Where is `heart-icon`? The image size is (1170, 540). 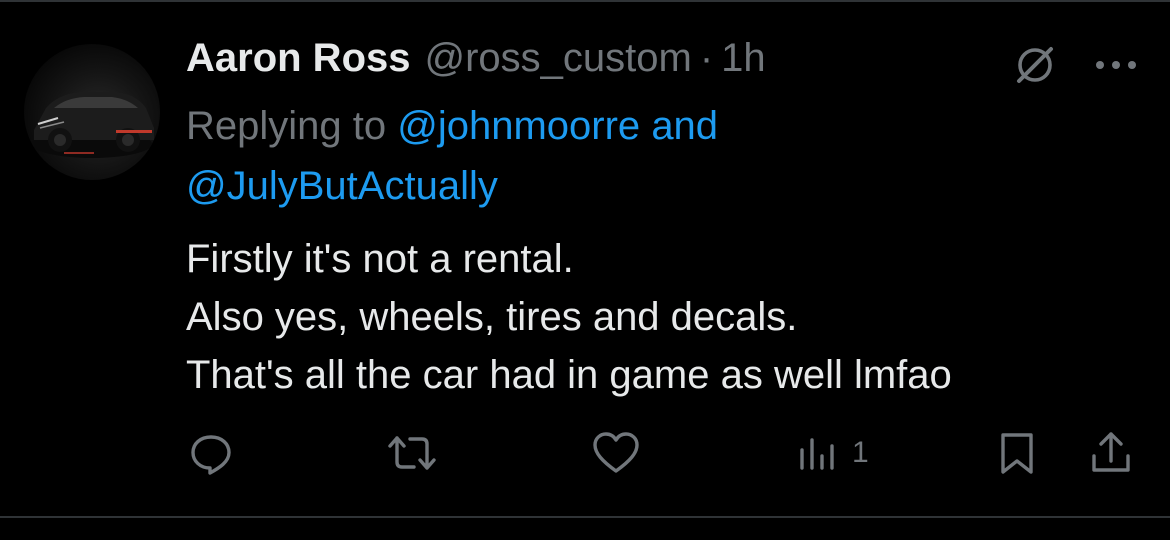 heart-icon is located at coordinates (616, 452).